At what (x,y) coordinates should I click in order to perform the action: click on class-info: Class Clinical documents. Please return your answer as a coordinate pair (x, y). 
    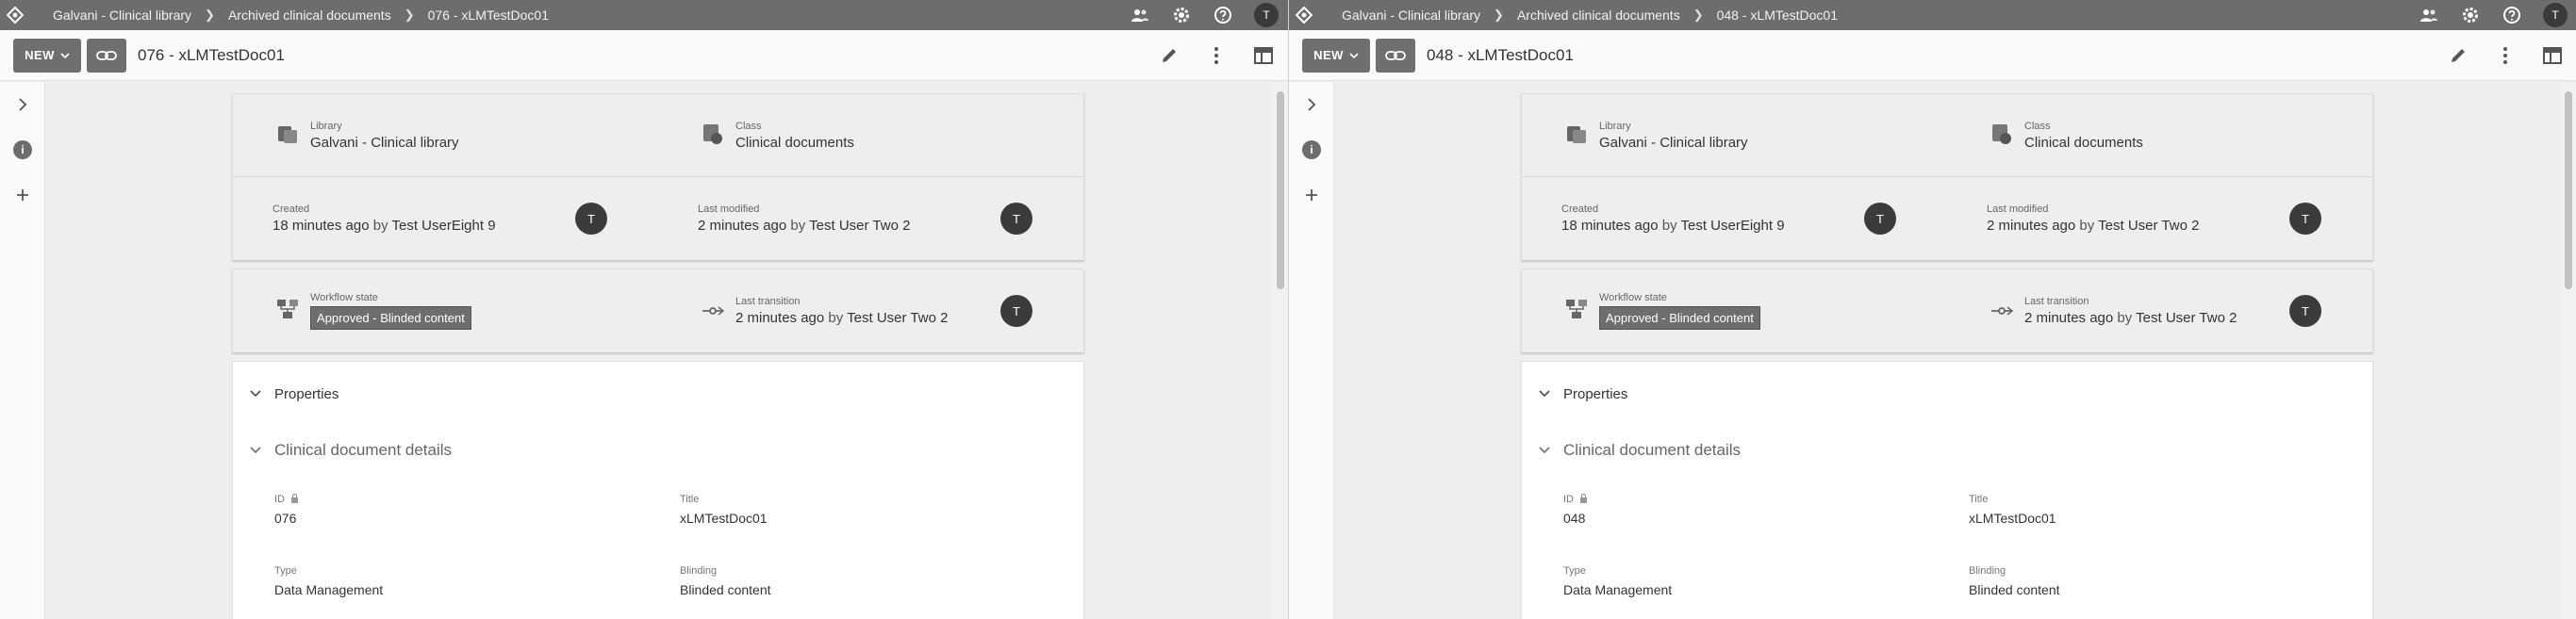
    Looking at the image, I should click on (2159, 135).